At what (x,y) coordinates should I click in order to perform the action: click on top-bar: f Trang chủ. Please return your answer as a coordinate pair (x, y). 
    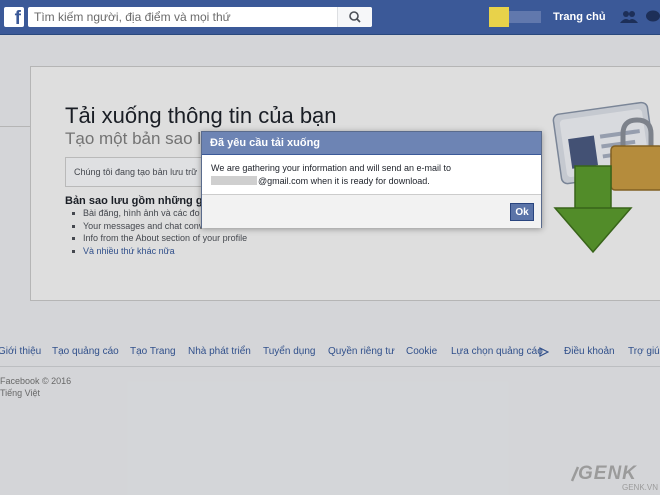
    Looking at the image, I should click on (330, 17).